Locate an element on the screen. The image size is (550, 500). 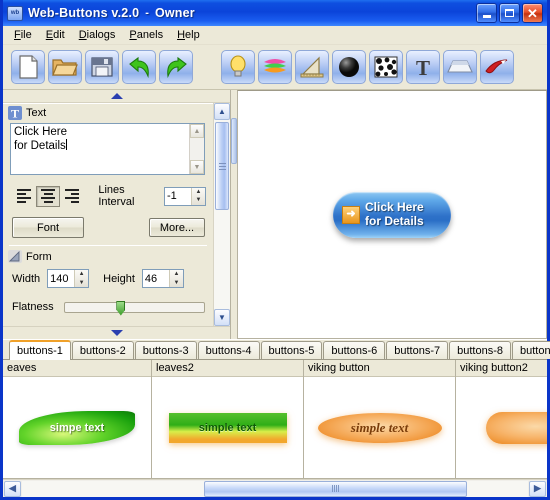
sample-button-leaves: simpe text is located at coordinates (77, 427).